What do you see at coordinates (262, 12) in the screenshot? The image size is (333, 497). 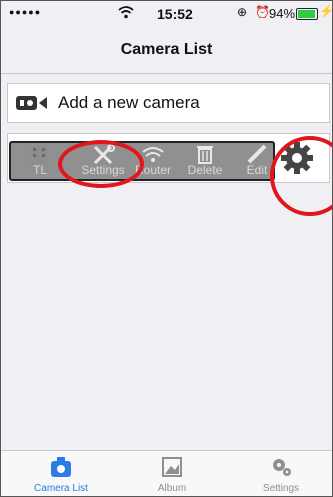 I see `alarm-icon: ⏰` at bounding box center [262, 12].